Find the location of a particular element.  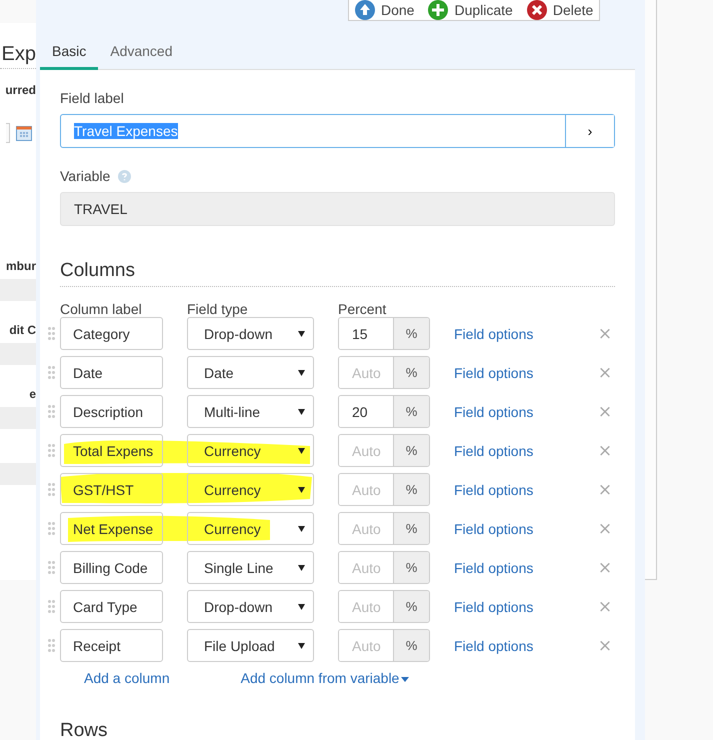

field-label-input: Travel Expenses › is located at coordinates (337, 131).